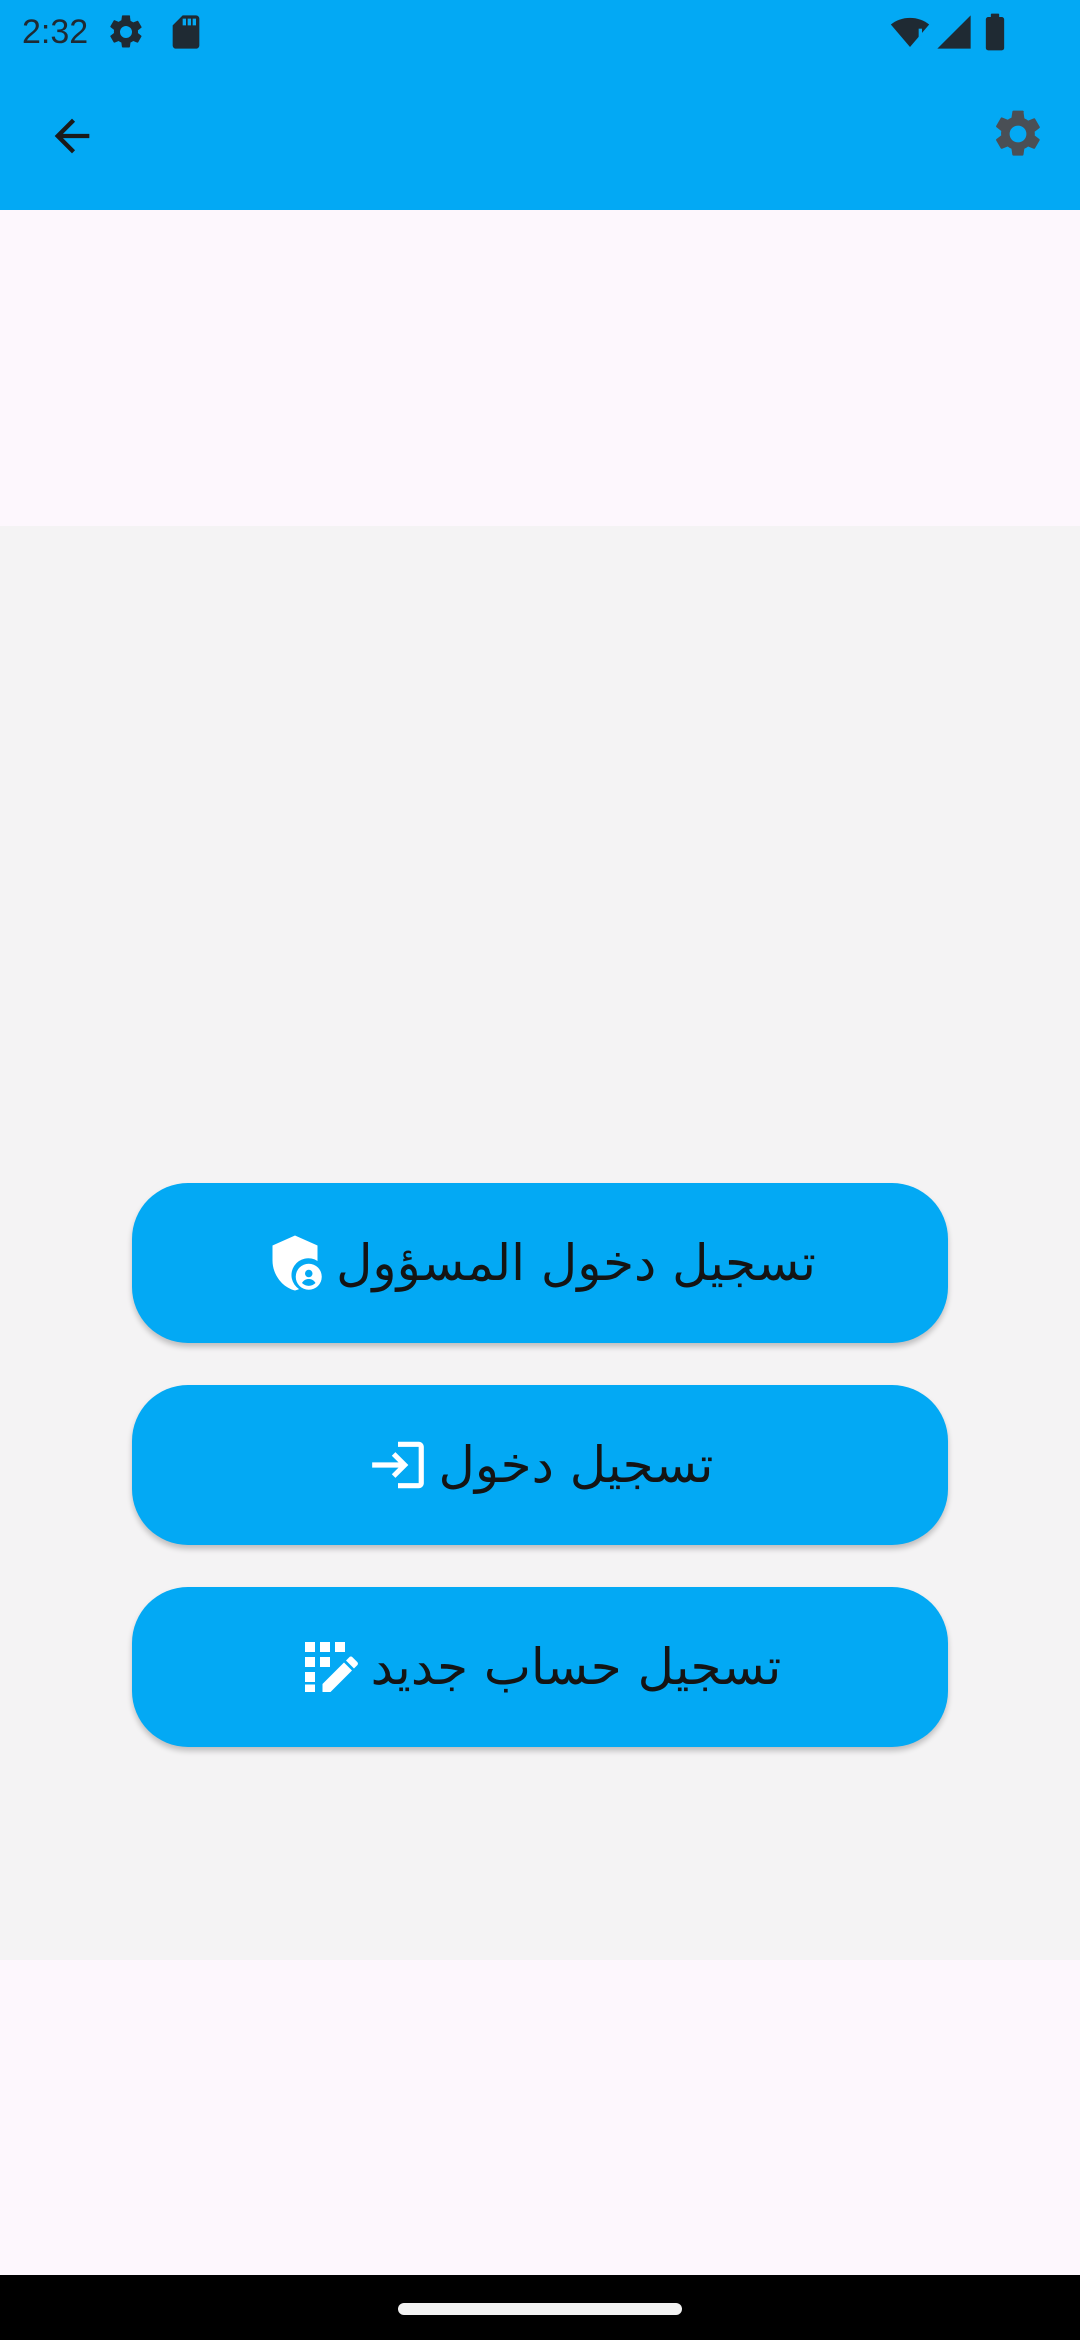  I want to click on battery-icon, so click(1000, 32).